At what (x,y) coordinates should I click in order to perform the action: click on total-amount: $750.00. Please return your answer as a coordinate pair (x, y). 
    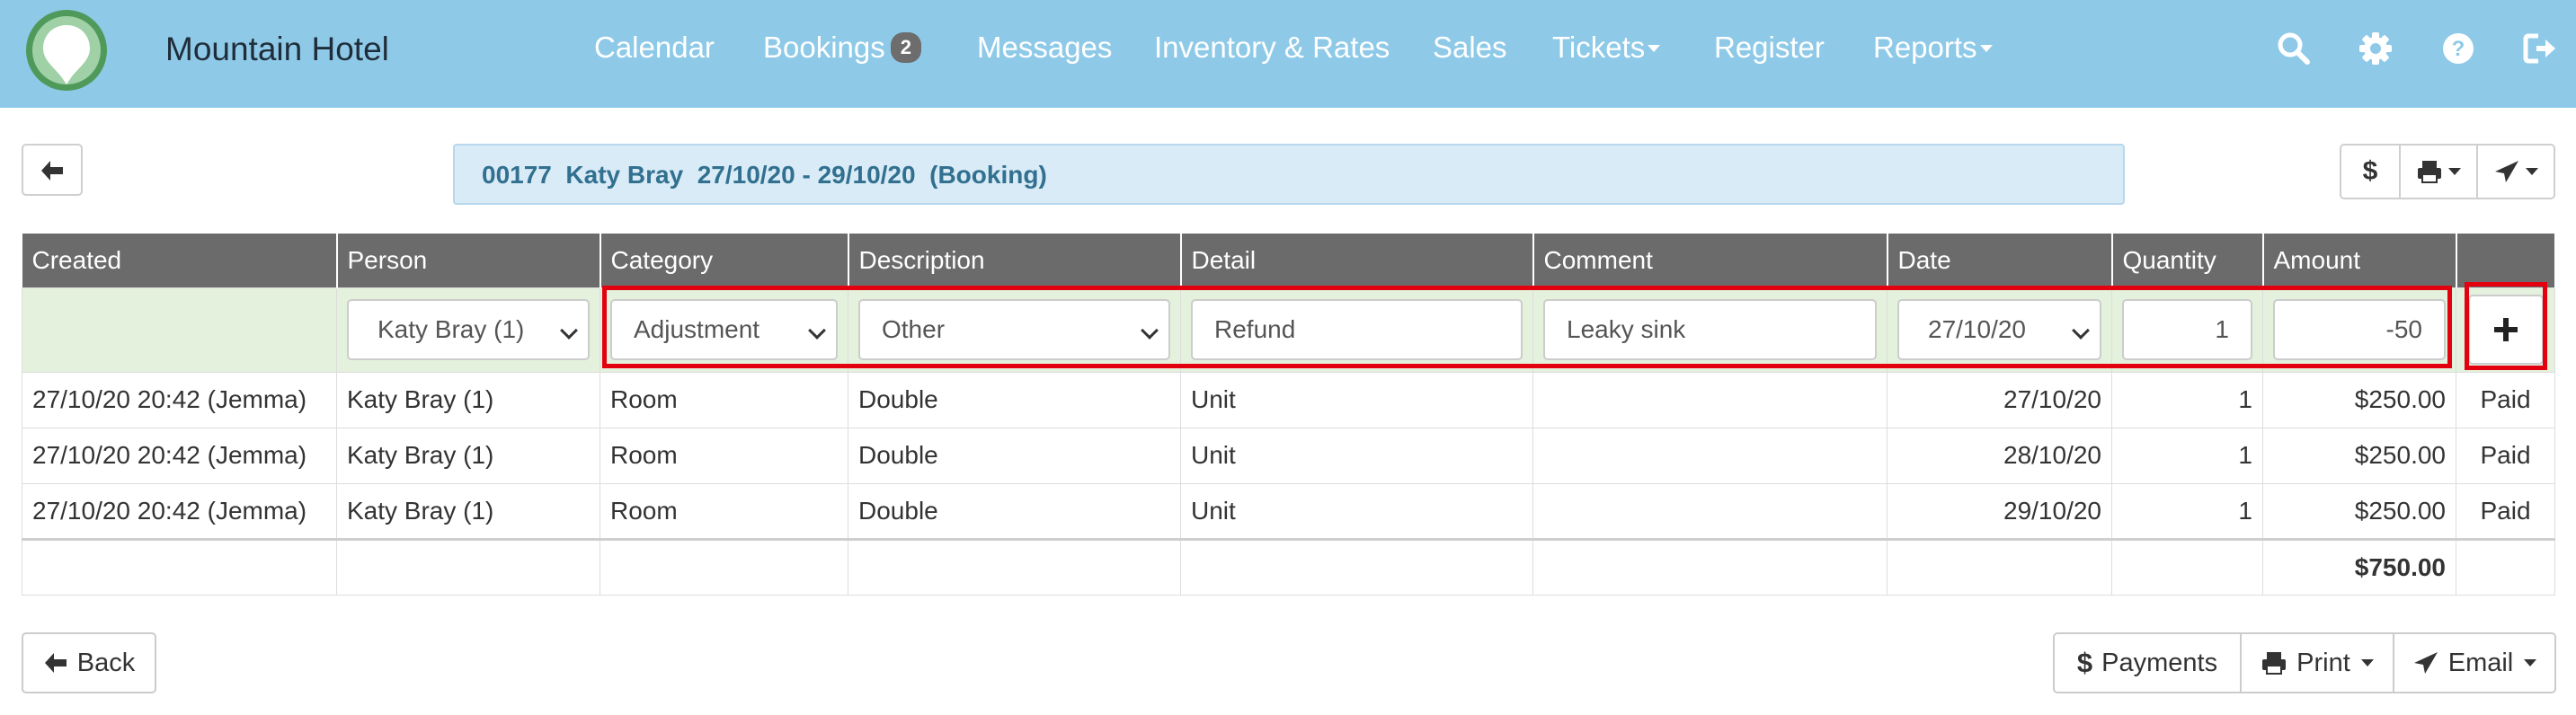
    Looking at the image, I should click on (2359, 566).